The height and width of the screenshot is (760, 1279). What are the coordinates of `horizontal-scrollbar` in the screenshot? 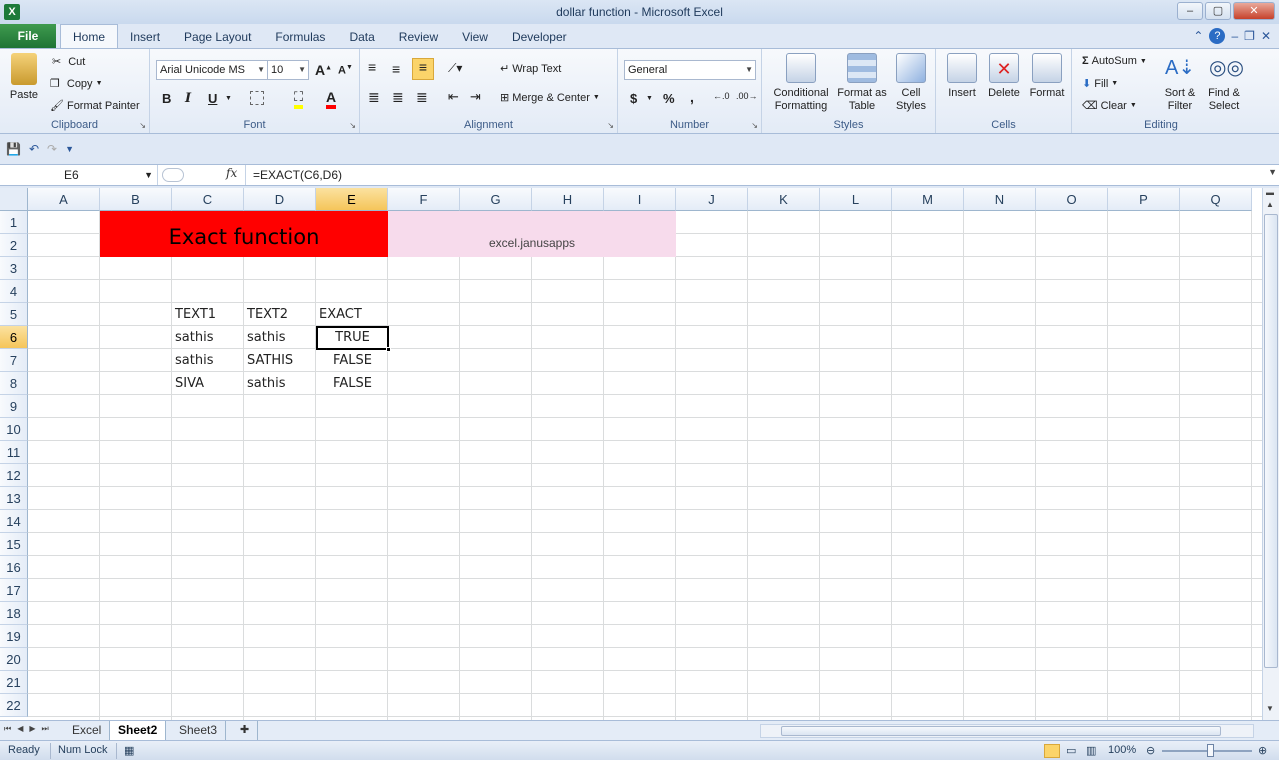 It's located at (1007, 731).